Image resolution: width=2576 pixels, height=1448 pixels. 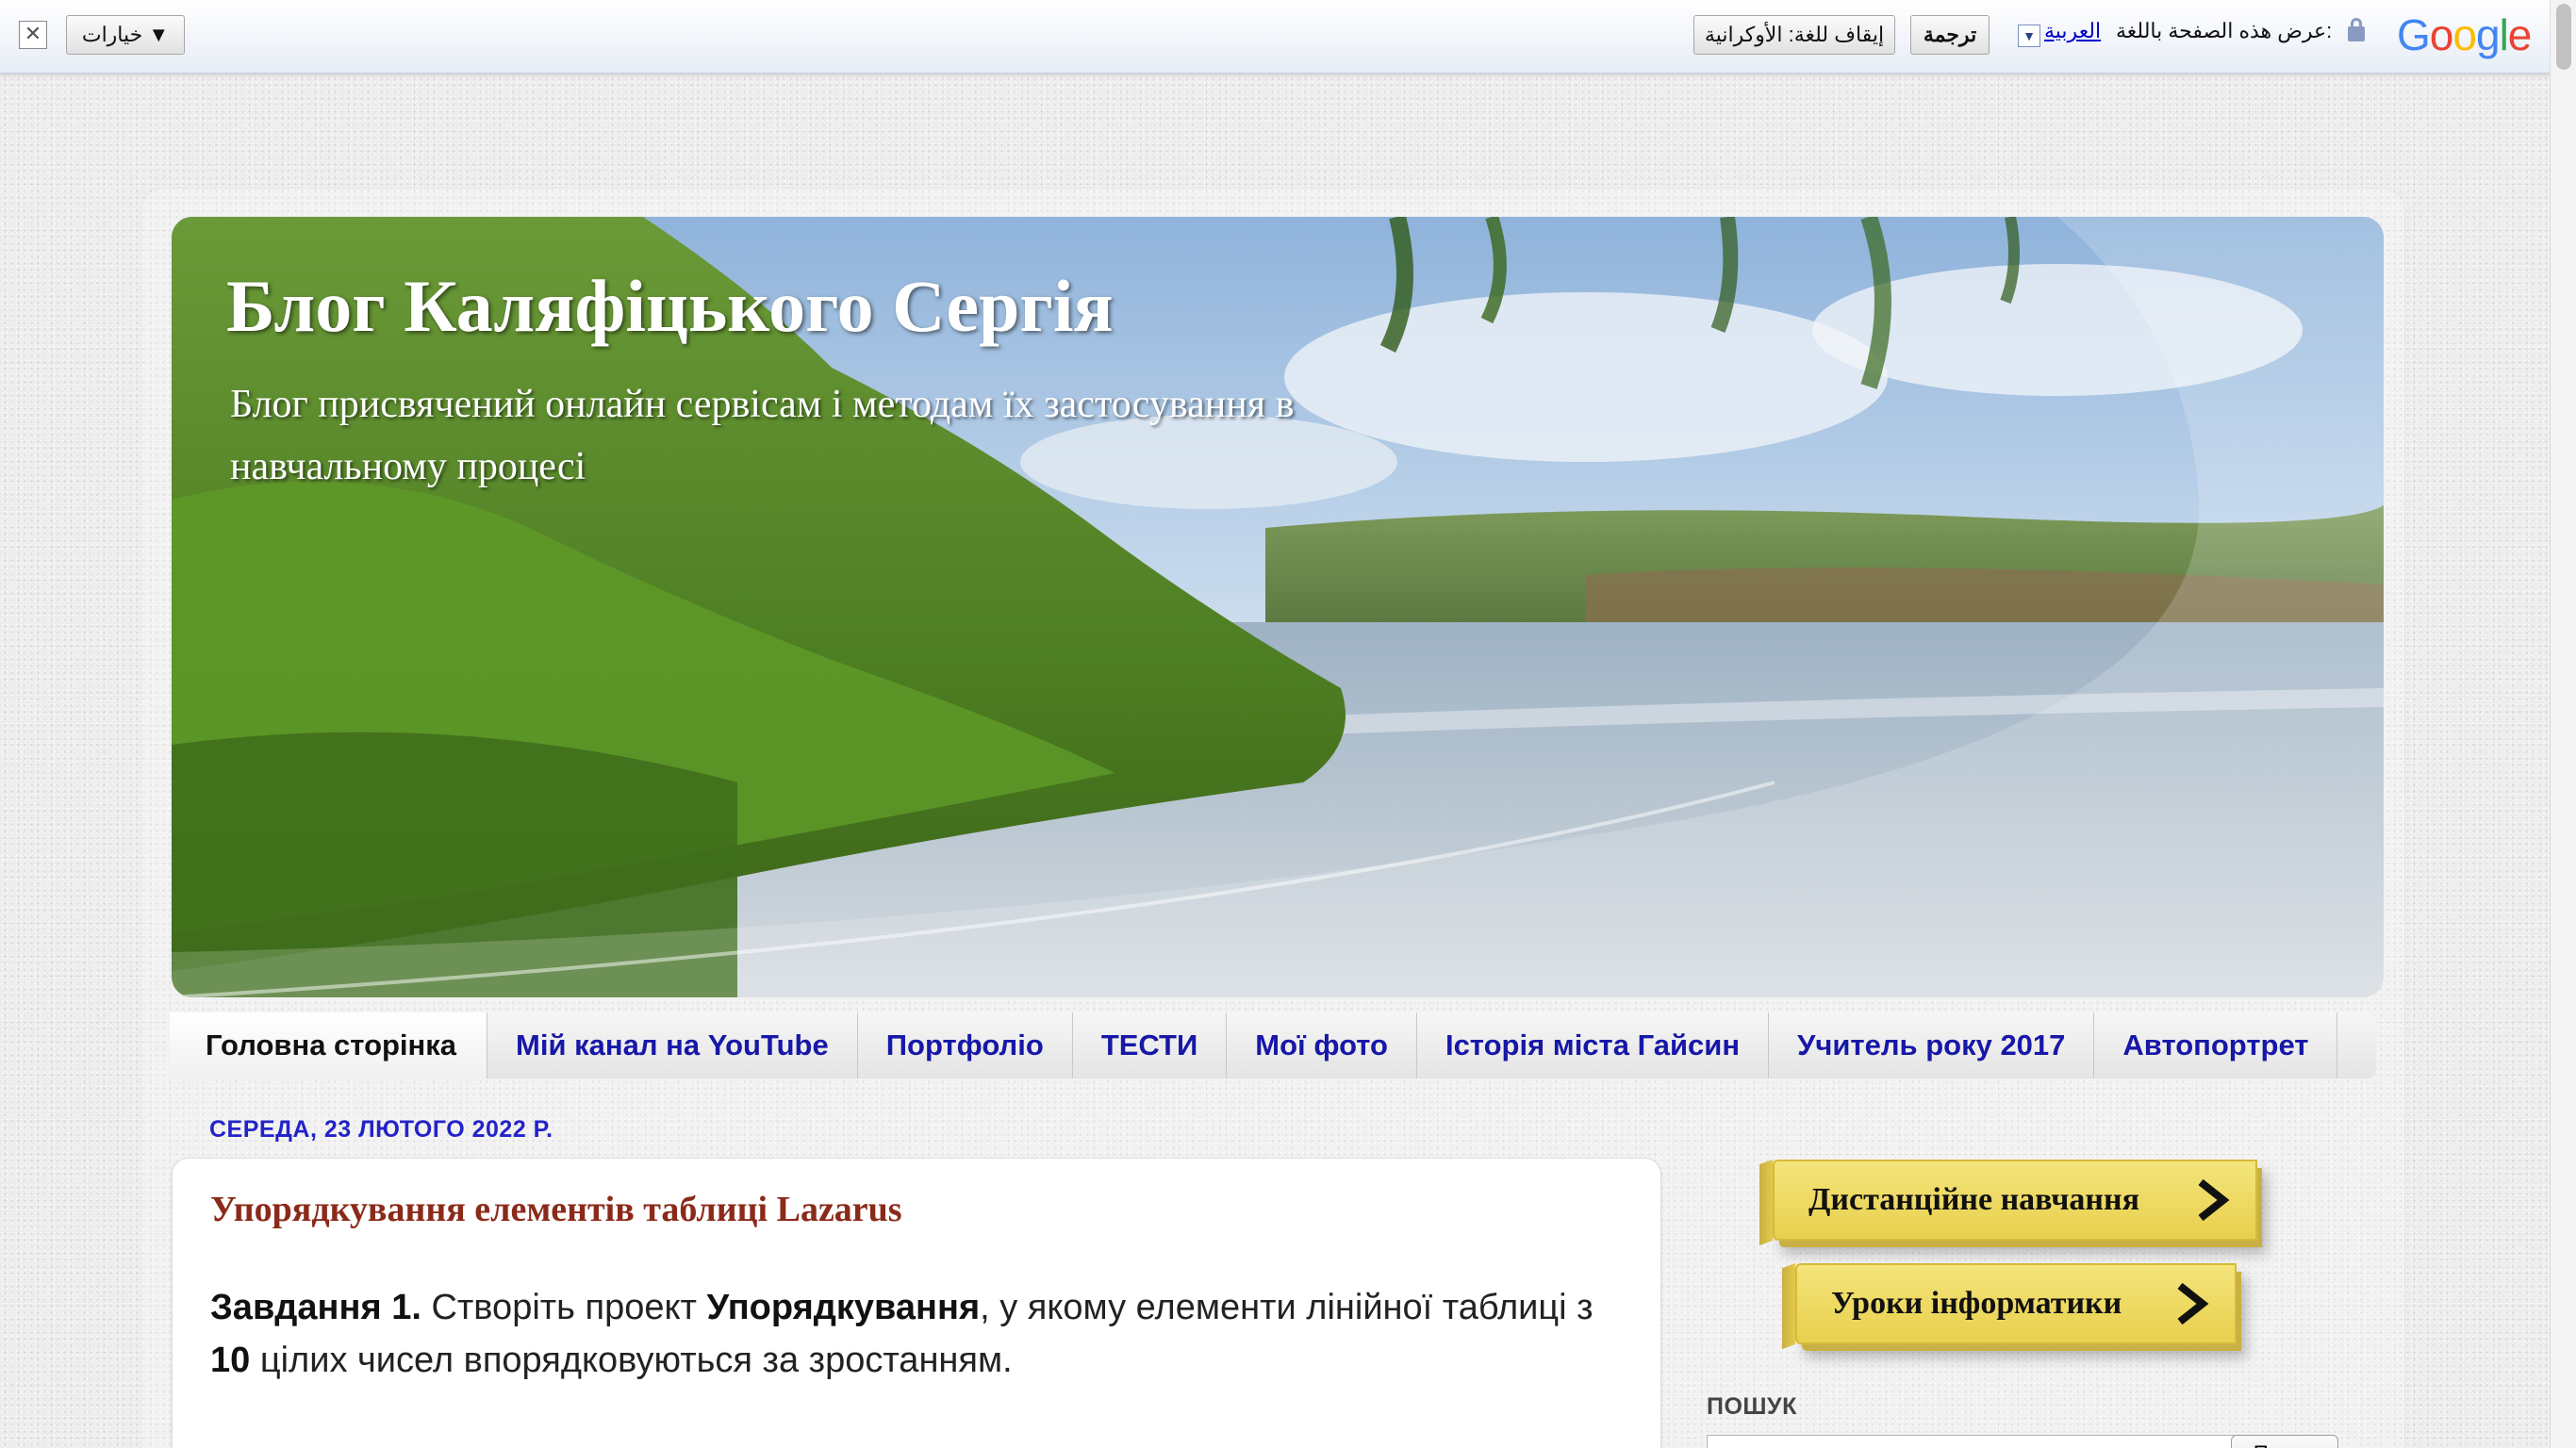 What do you see at coordinates (315, 1307) in the screenshot?
I see `task-label: Завдання 1.` at bounding box center [315, 1307].